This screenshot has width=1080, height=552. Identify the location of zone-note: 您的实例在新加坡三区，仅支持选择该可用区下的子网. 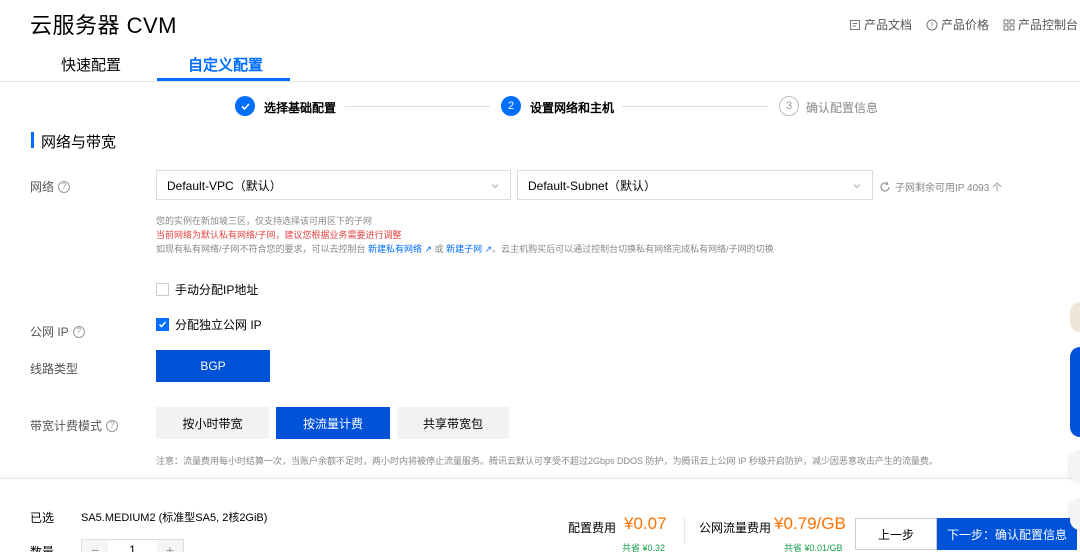
(264, 221).